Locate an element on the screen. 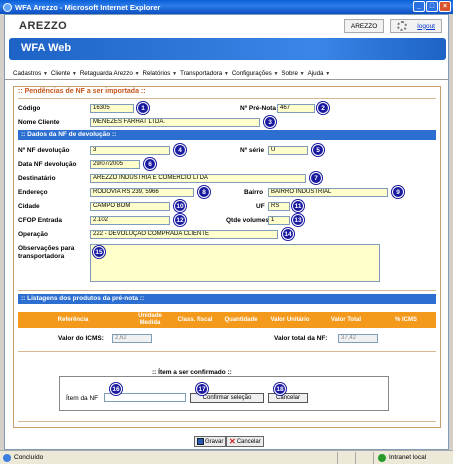  valor-total-nf-label: Valor total da NF: is located at coordinates (301, 338).